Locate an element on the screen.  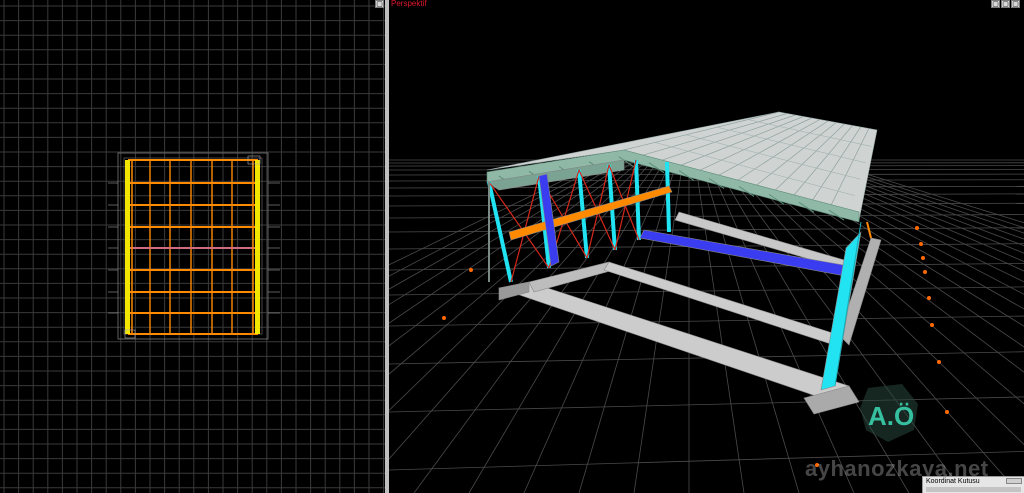
coordinate-box-close-button is located at coordinates (1014, 481).